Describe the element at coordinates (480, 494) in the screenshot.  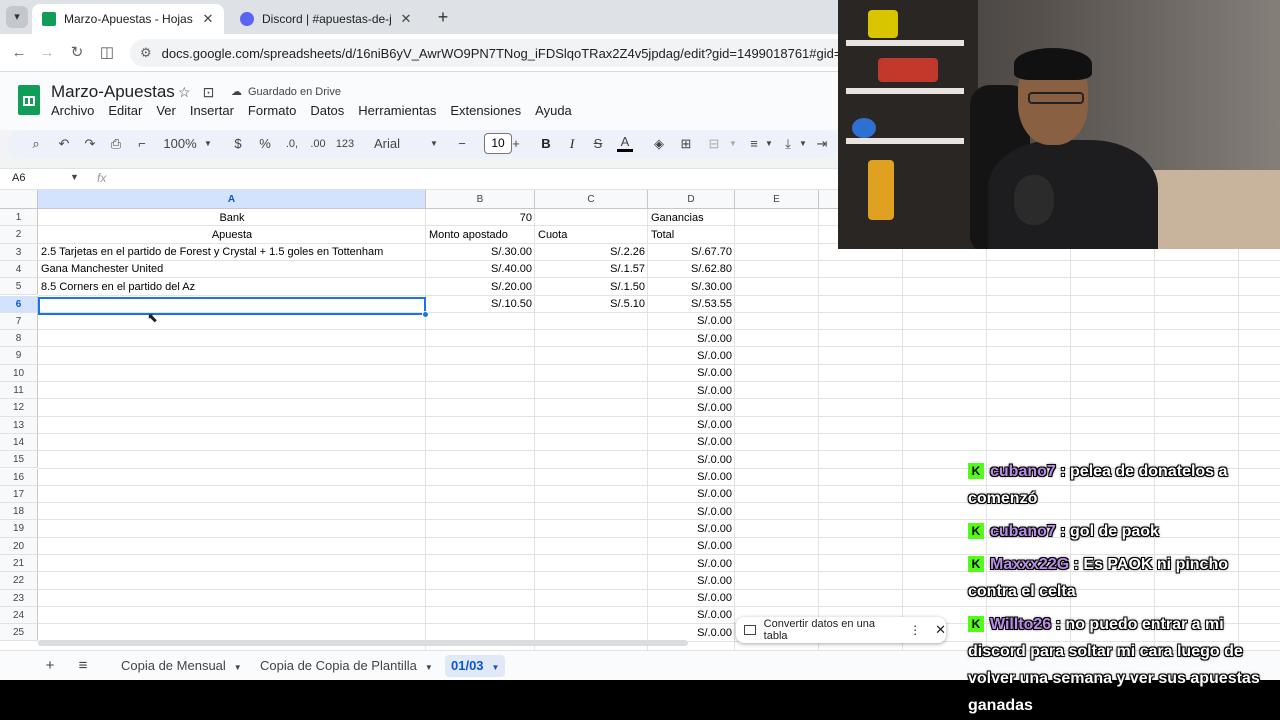
I see `cell-b17` at that location.